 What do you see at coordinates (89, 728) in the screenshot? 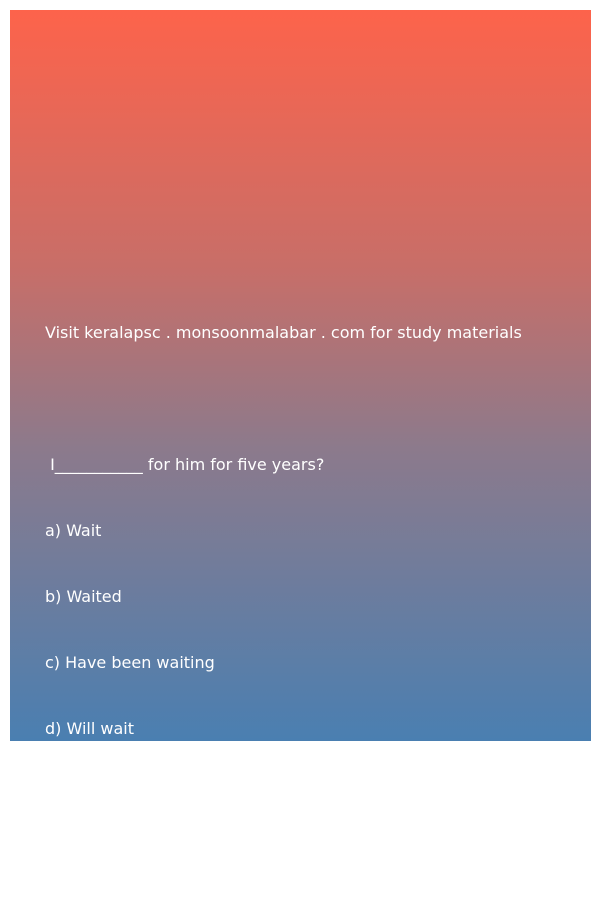
I see `option-d: d) Will wait` at bounding box center [89, 728].